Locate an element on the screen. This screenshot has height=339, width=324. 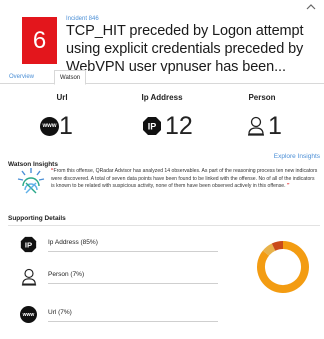
stat-person-label: Person is located at coordinates (262, 97).